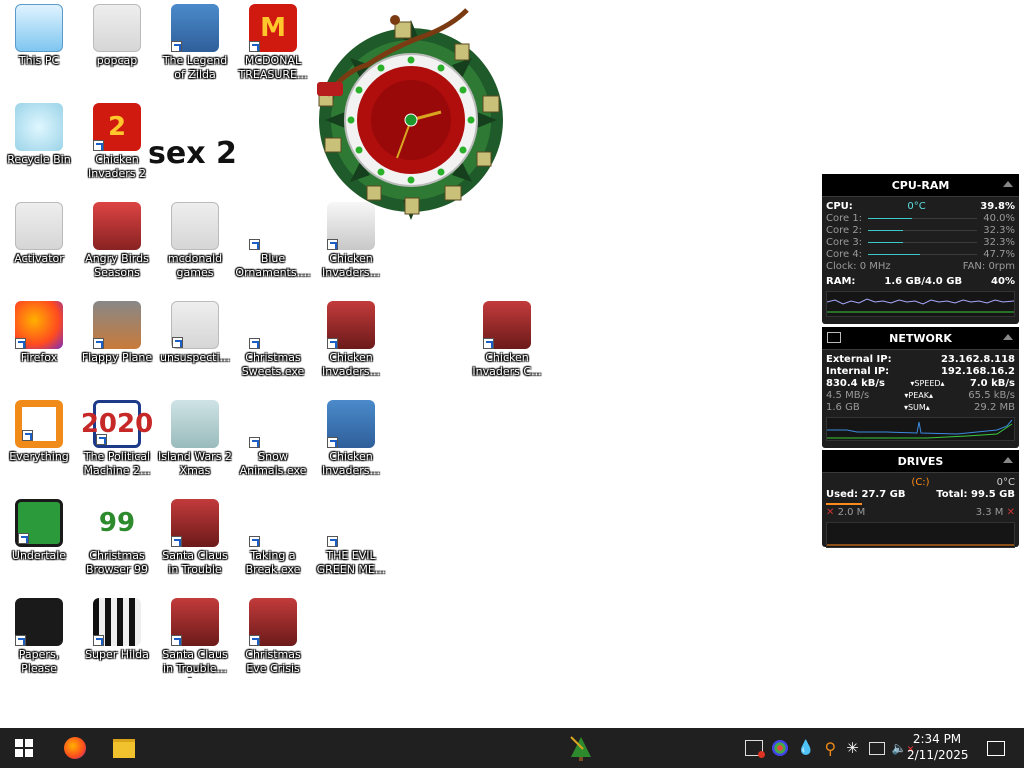  What do you see at coordinates (273, 226) in the screenshot?
I see `ornament-icon` at bounding box center [273, 226].